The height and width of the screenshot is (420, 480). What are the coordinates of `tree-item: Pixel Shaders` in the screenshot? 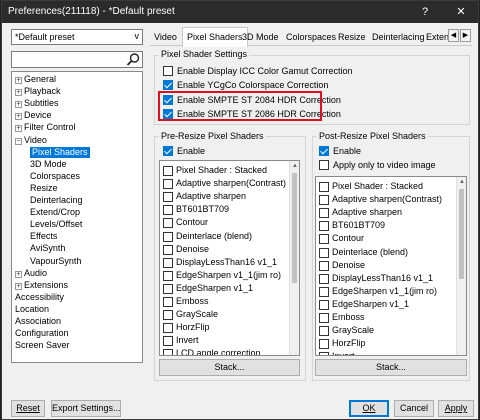 It's located at (60, 152).